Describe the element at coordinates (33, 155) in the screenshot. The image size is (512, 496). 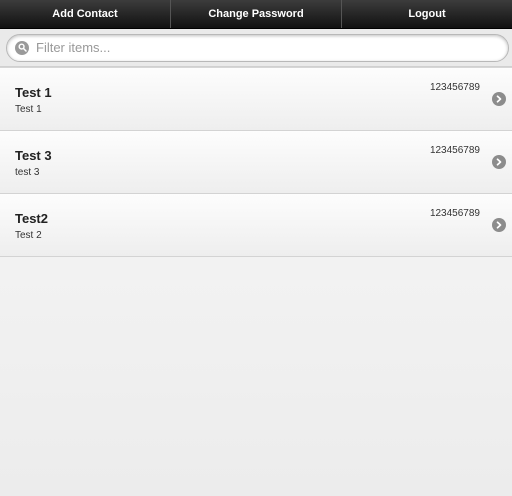
I see `contact-name: Test 3` at that location.